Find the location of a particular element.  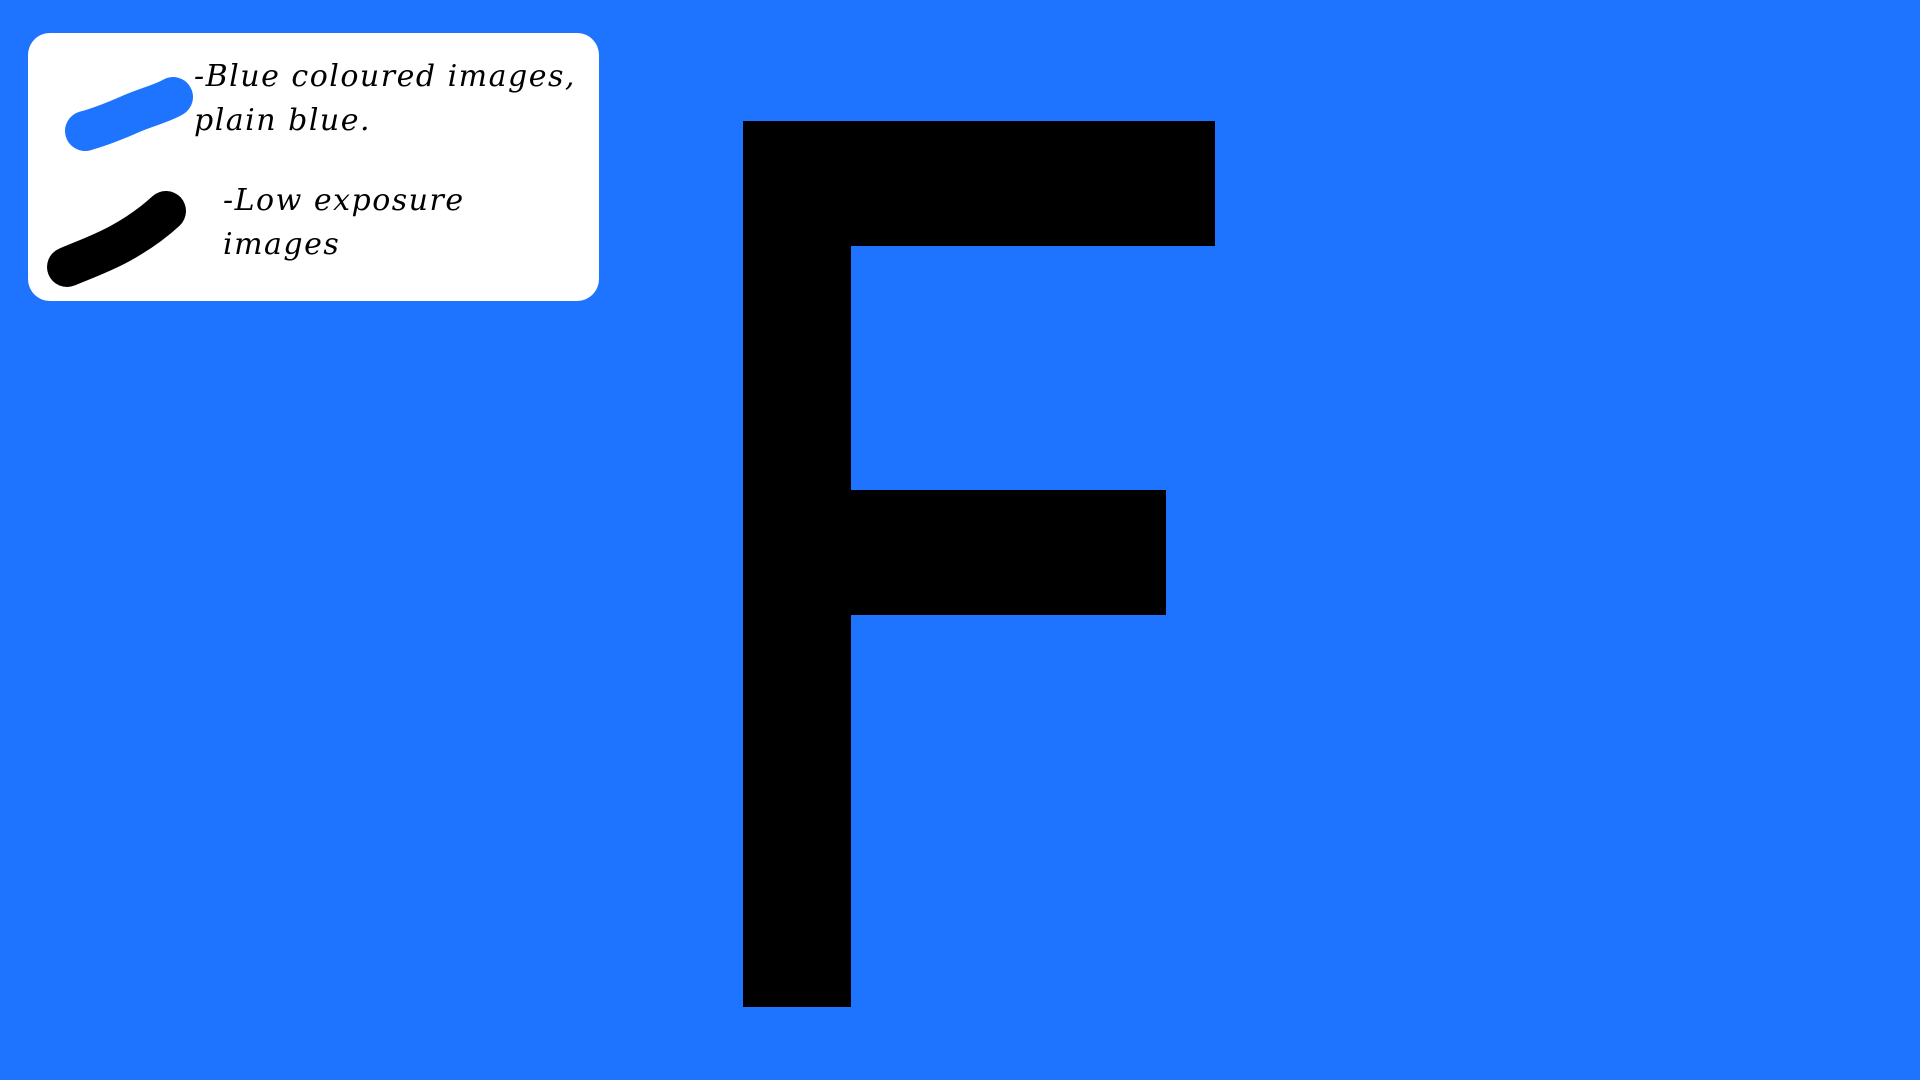

legend-label-blue-line-1: -Blue coloured images, is located at coordinates (385, 76).